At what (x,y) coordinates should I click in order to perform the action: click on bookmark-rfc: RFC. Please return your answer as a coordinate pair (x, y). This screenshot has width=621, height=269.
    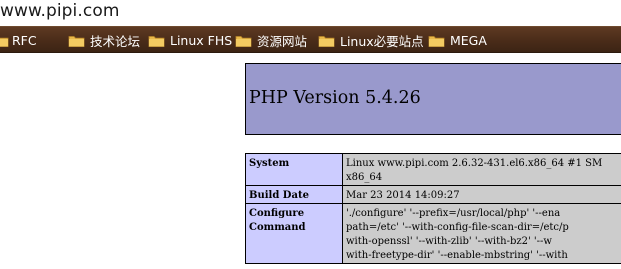
    Looking at the image, I should click on (18, 40).